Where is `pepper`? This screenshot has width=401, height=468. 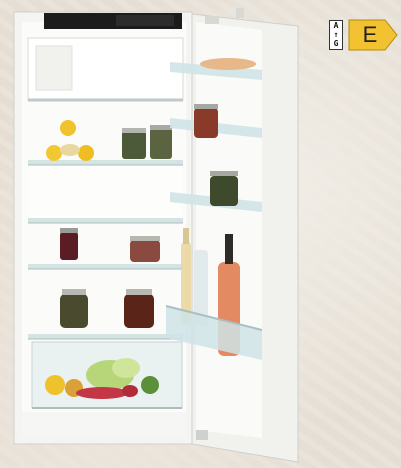
pepper is located at coordinates (150, 385).